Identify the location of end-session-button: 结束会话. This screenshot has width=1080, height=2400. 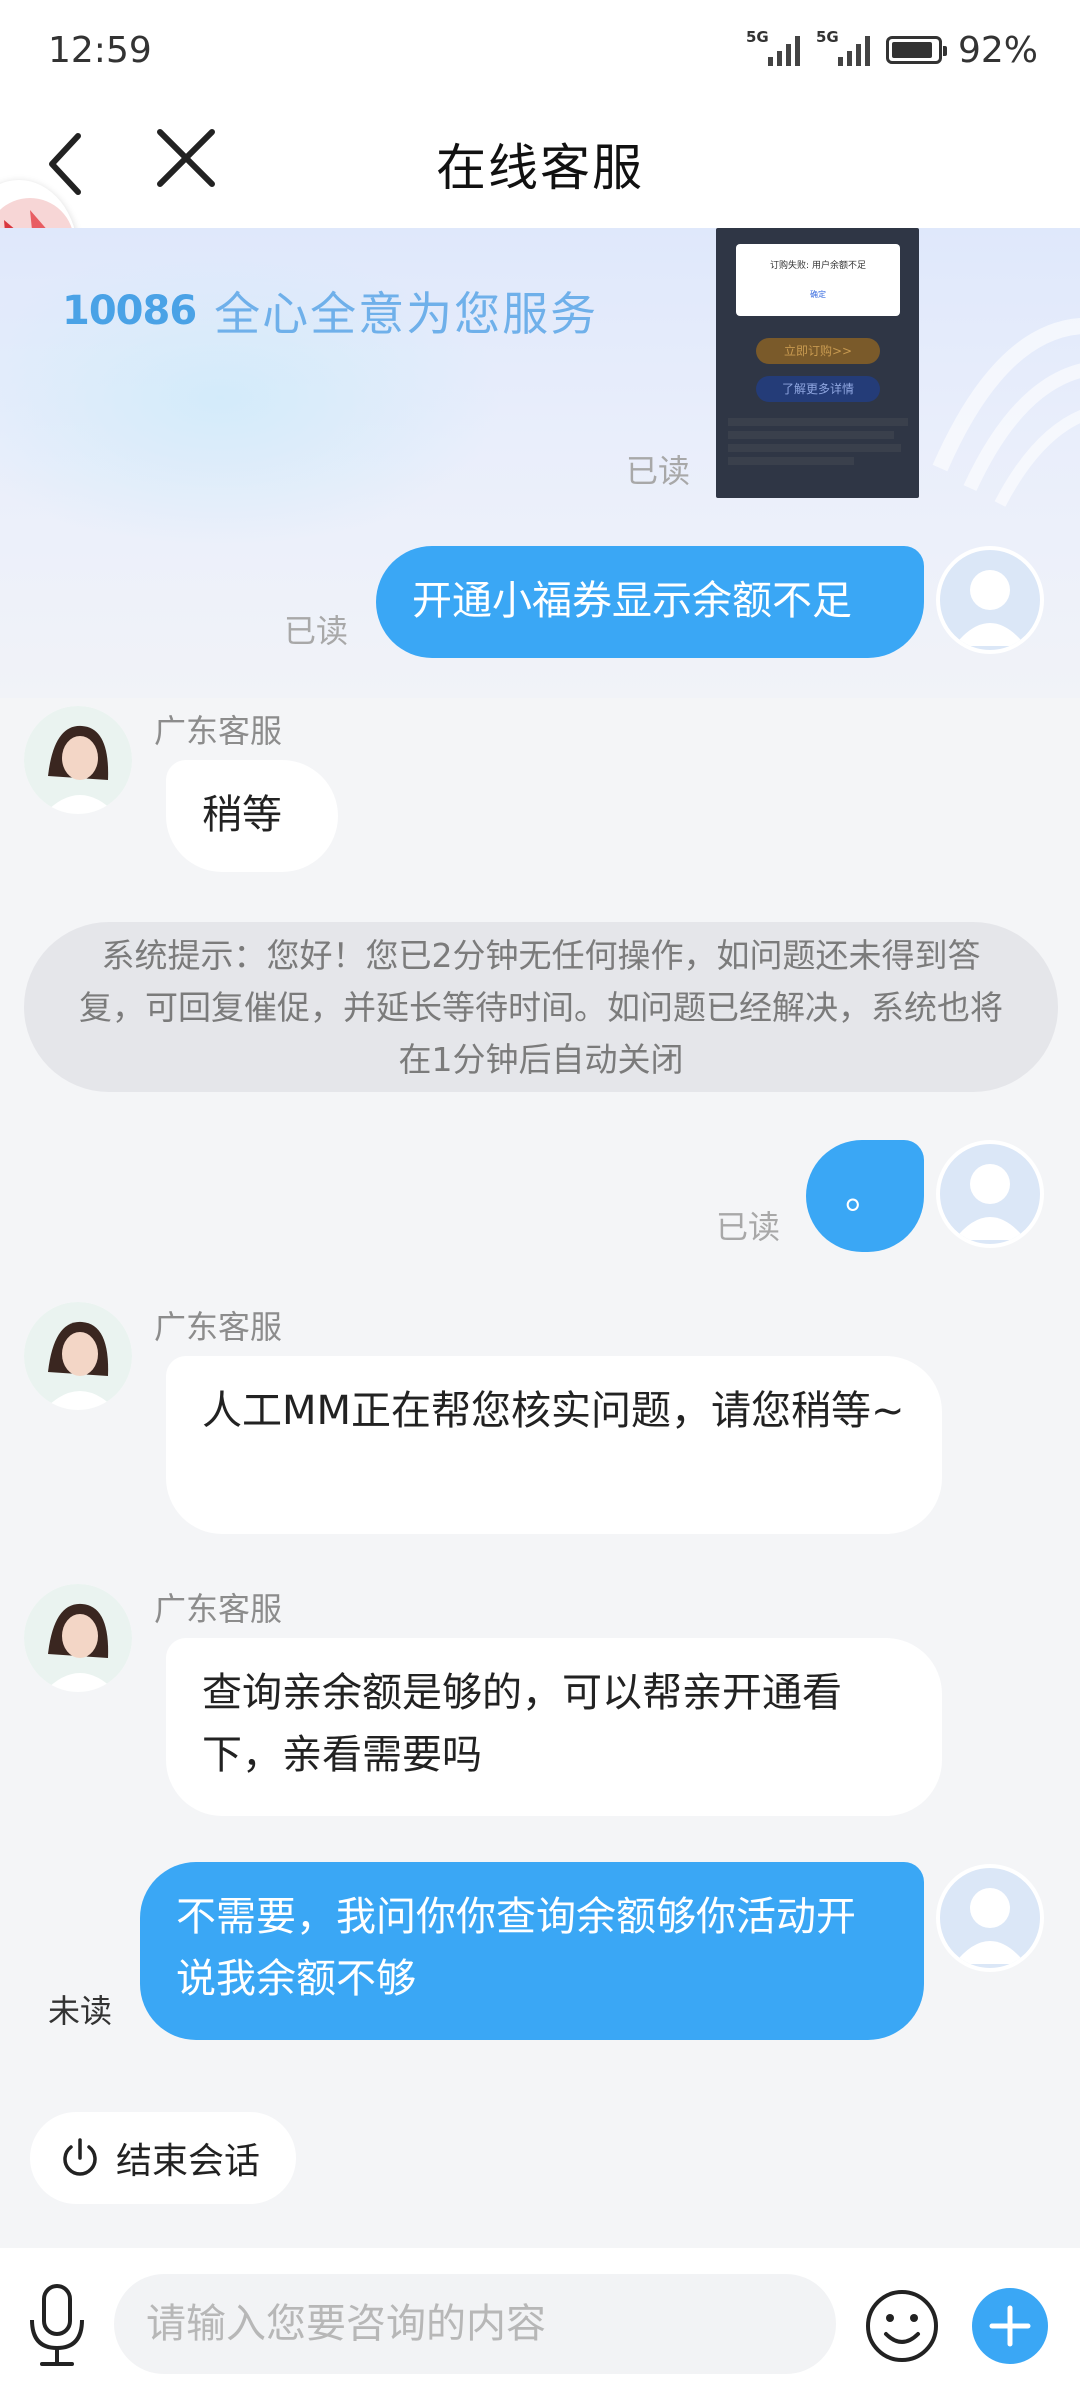
(163, 2158).